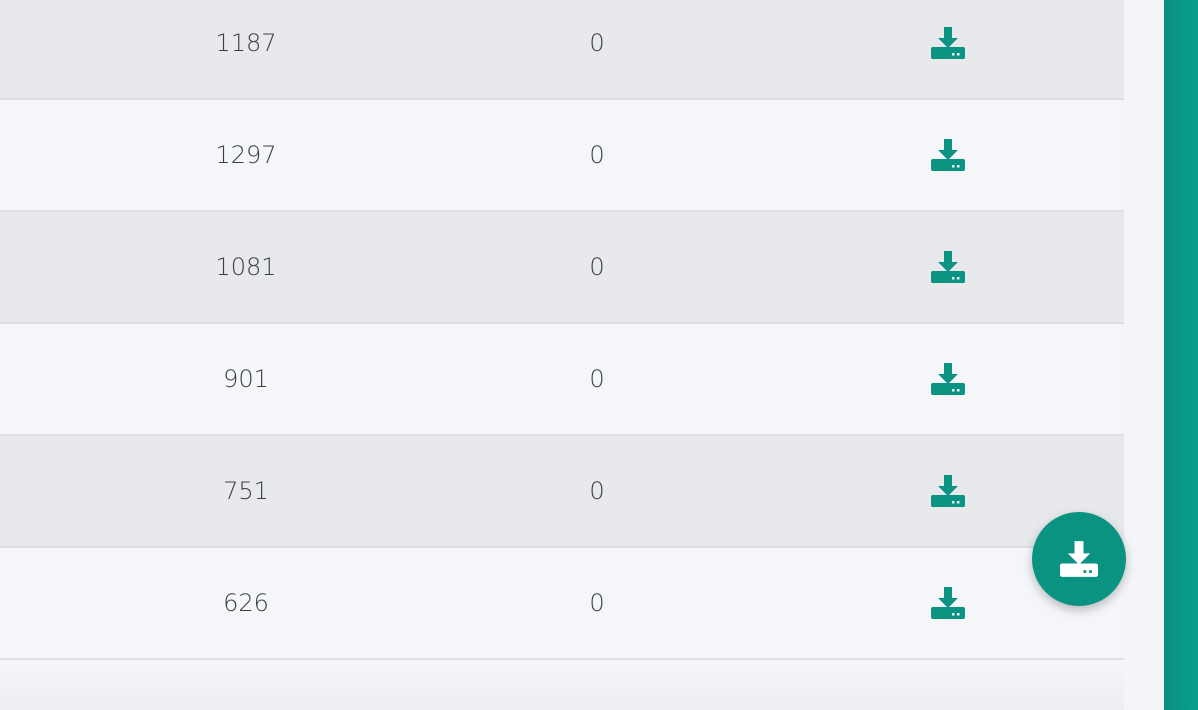 This screenshot has width=1198, height=710. I want to click on count-cell: 1297, so click(246, 155).